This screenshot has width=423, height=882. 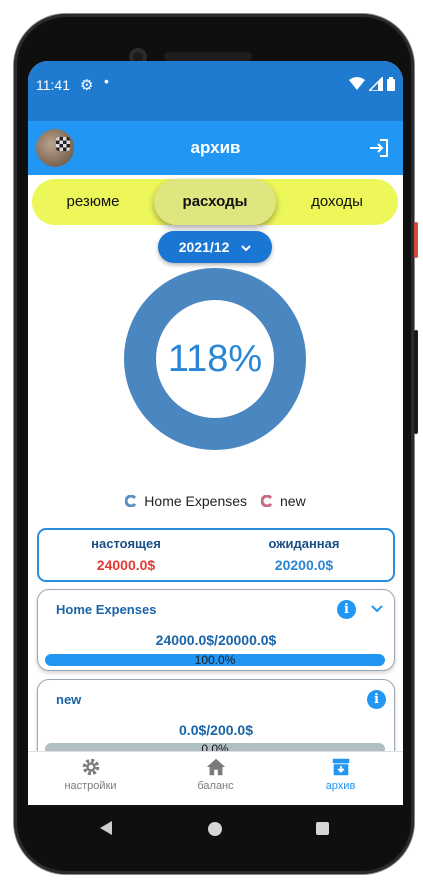 I want to click on gear-icon: ⚙, so click(x=87, y=85).